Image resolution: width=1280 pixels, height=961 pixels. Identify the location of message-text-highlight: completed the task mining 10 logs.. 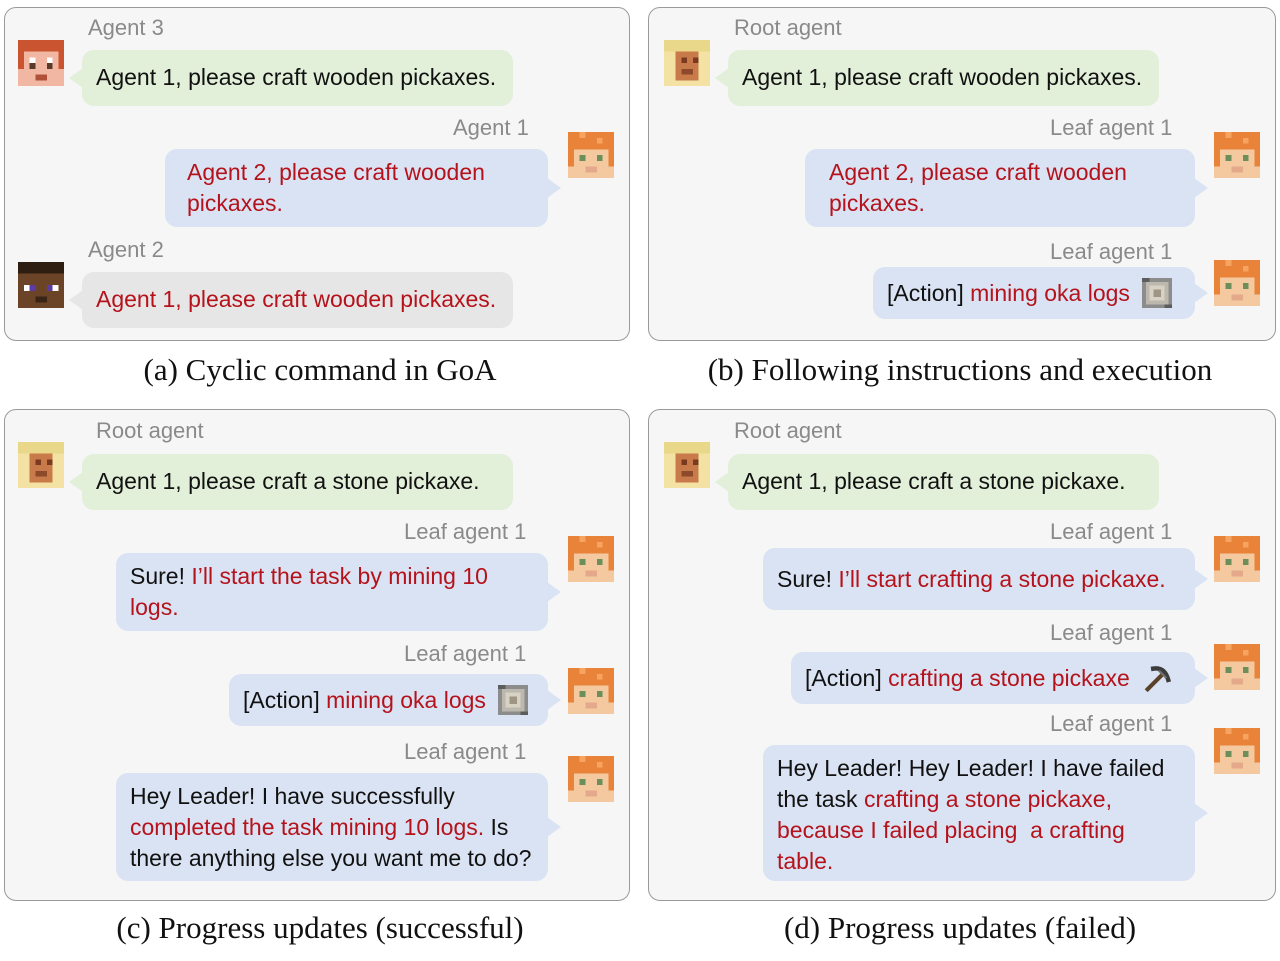
(307, 827).